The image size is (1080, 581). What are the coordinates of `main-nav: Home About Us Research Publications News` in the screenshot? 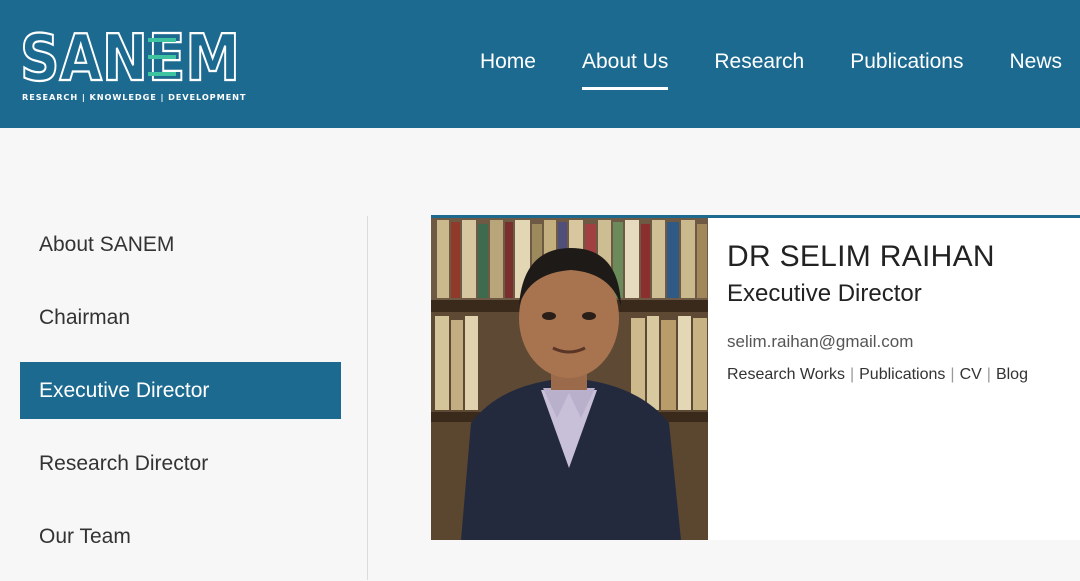 It's located at (768, 70).